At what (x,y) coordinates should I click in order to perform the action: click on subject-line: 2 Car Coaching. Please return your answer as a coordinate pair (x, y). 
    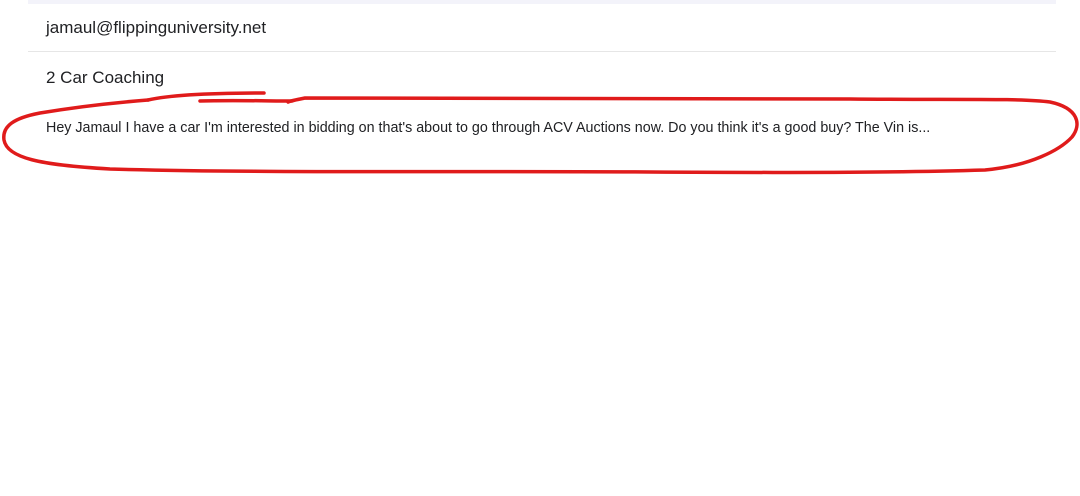
    Looking at the image, I should click on (105, 78).